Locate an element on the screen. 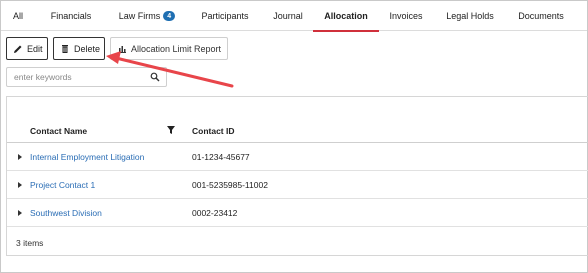 The height and width of the screenshot is (273, 588). tab-allocation: Allocation is located at coordinates (346, 16).